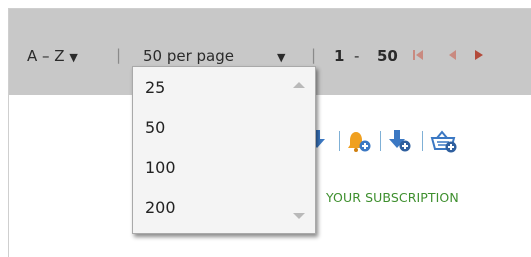 This screenshot has width=531, height=257. What do you see at coordinates (392, 197) in the screenshot?
I see `subscription-link: YOUR SUBSCRIPTION` at bounding box center [392, 197].